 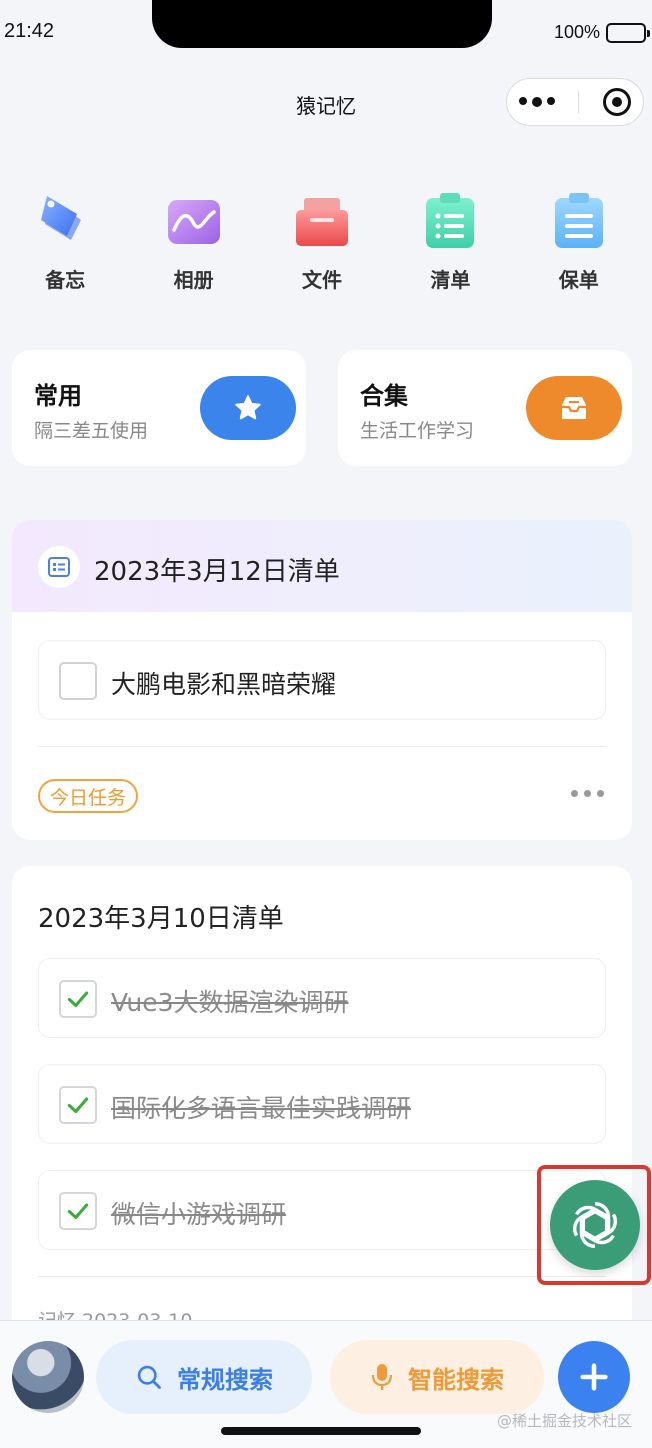 I want to click on add-button, so click(x=594, y=1377).